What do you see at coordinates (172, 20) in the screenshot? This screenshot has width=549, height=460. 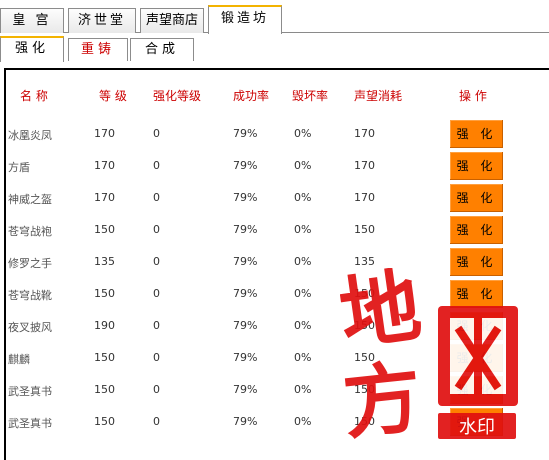 I see `tab-reputation-shop: 声望商店` at bounding box center [172, 20].